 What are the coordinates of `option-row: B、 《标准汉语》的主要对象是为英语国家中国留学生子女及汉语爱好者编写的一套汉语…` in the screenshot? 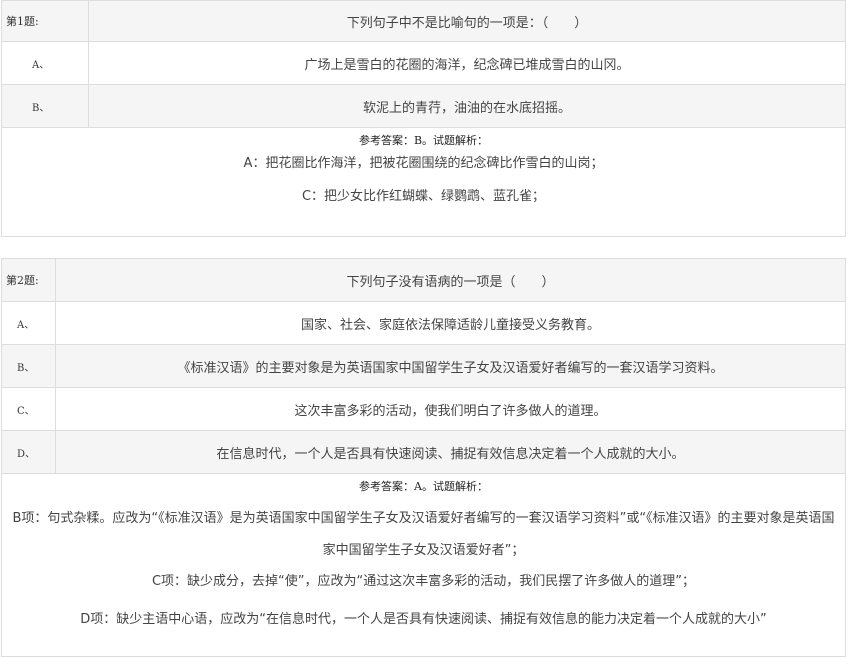 It's located at (423, 366).